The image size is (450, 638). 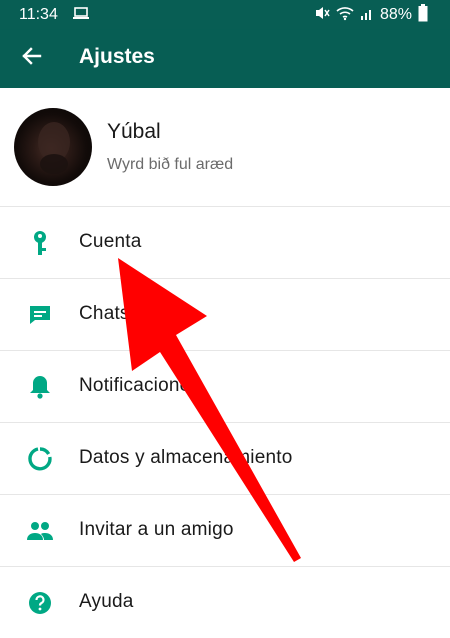 I want to click on menu-item-invite-friend: Invitar a un amigo, so click(x=225, y=531).